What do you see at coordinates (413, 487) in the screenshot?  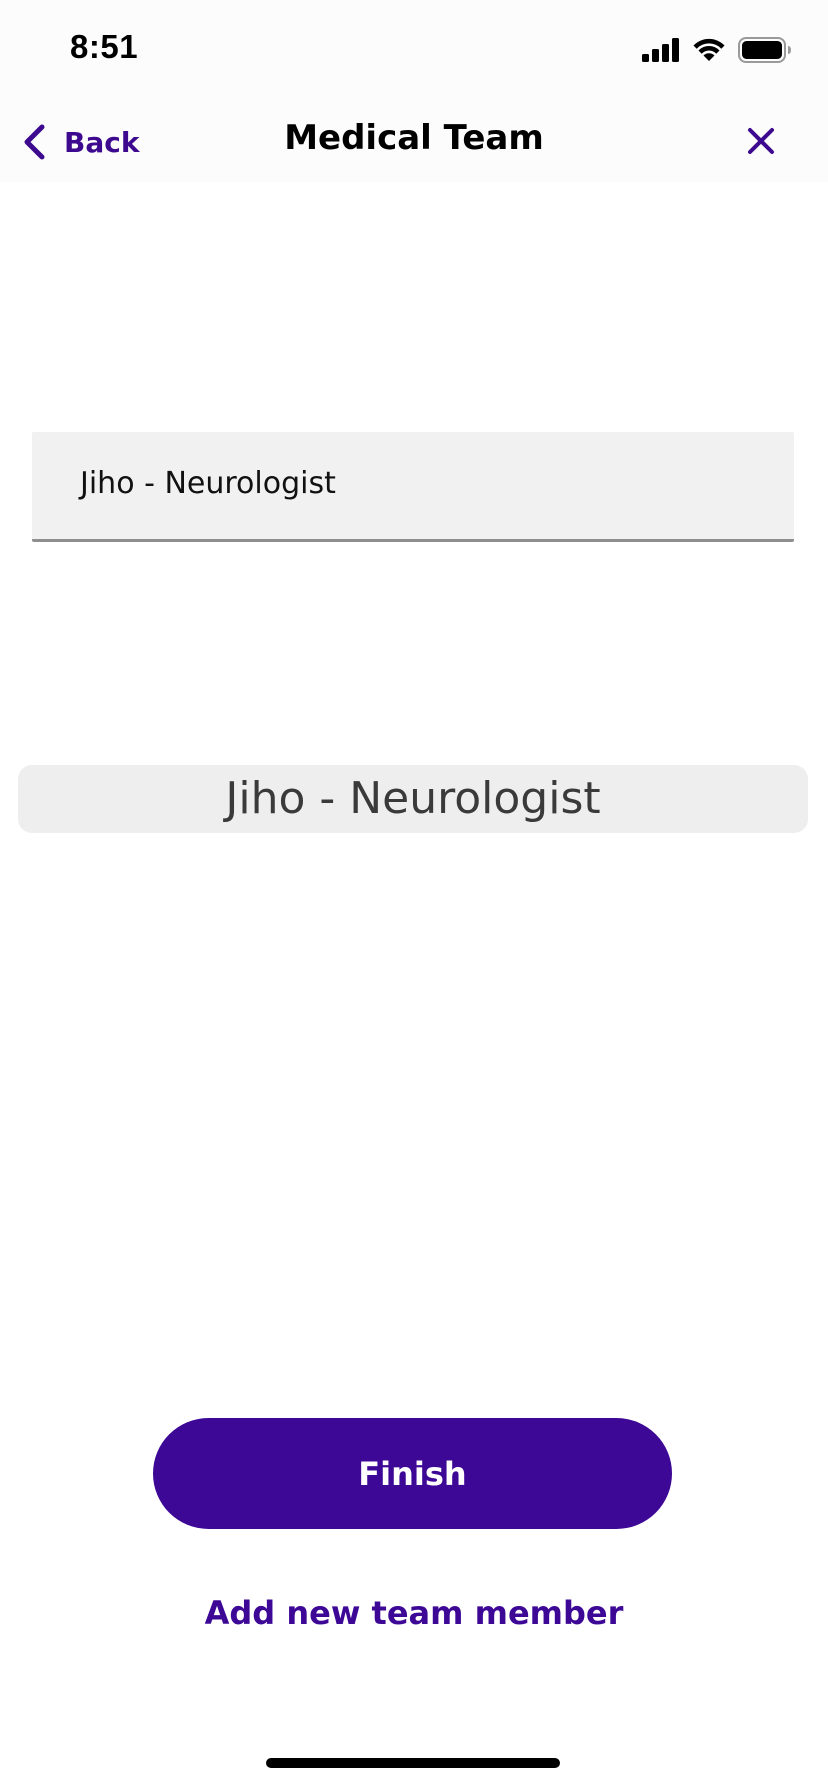 I see `team-member-select: Jiho - Neurologist` at bounding box center [413, 487].